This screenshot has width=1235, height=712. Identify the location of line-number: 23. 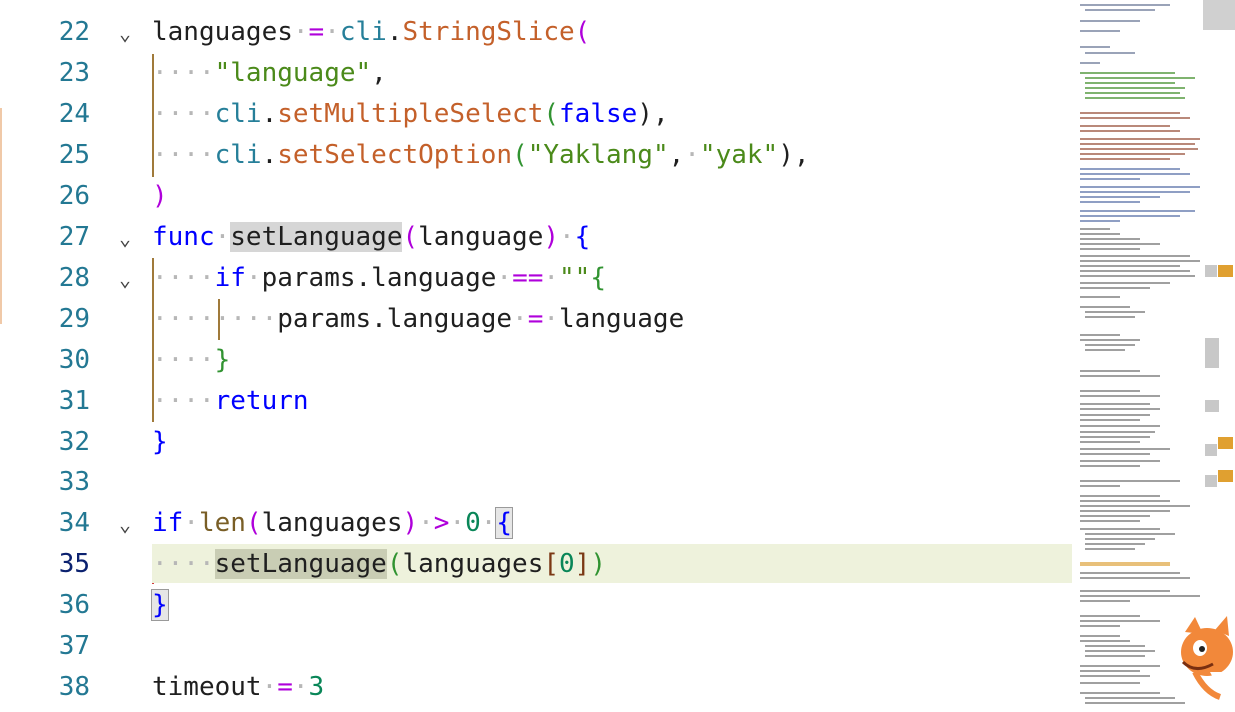
(74, 73).